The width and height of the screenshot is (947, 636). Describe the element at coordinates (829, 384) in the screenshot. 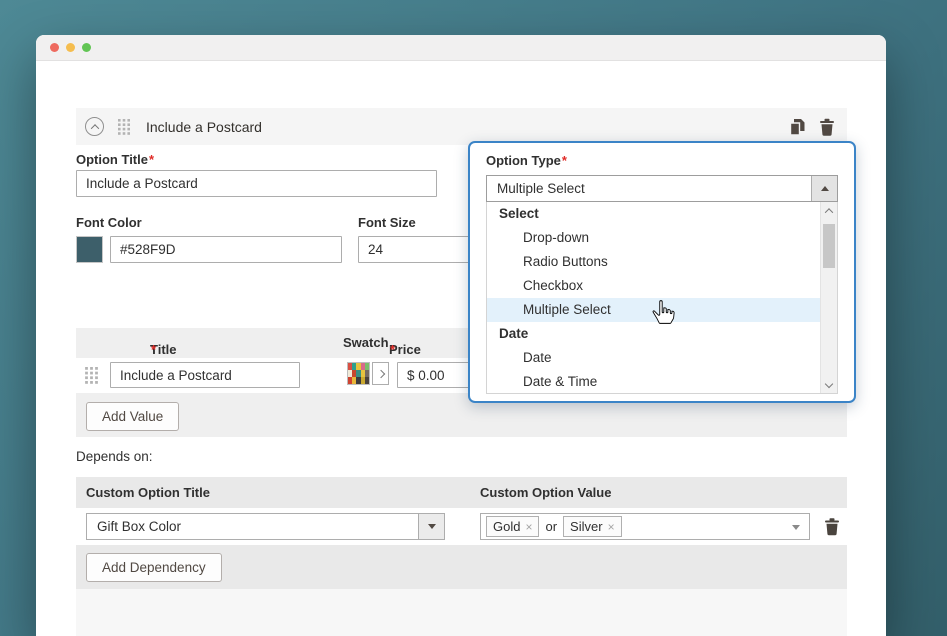

I see `scrollbar-down-icon` at that location.